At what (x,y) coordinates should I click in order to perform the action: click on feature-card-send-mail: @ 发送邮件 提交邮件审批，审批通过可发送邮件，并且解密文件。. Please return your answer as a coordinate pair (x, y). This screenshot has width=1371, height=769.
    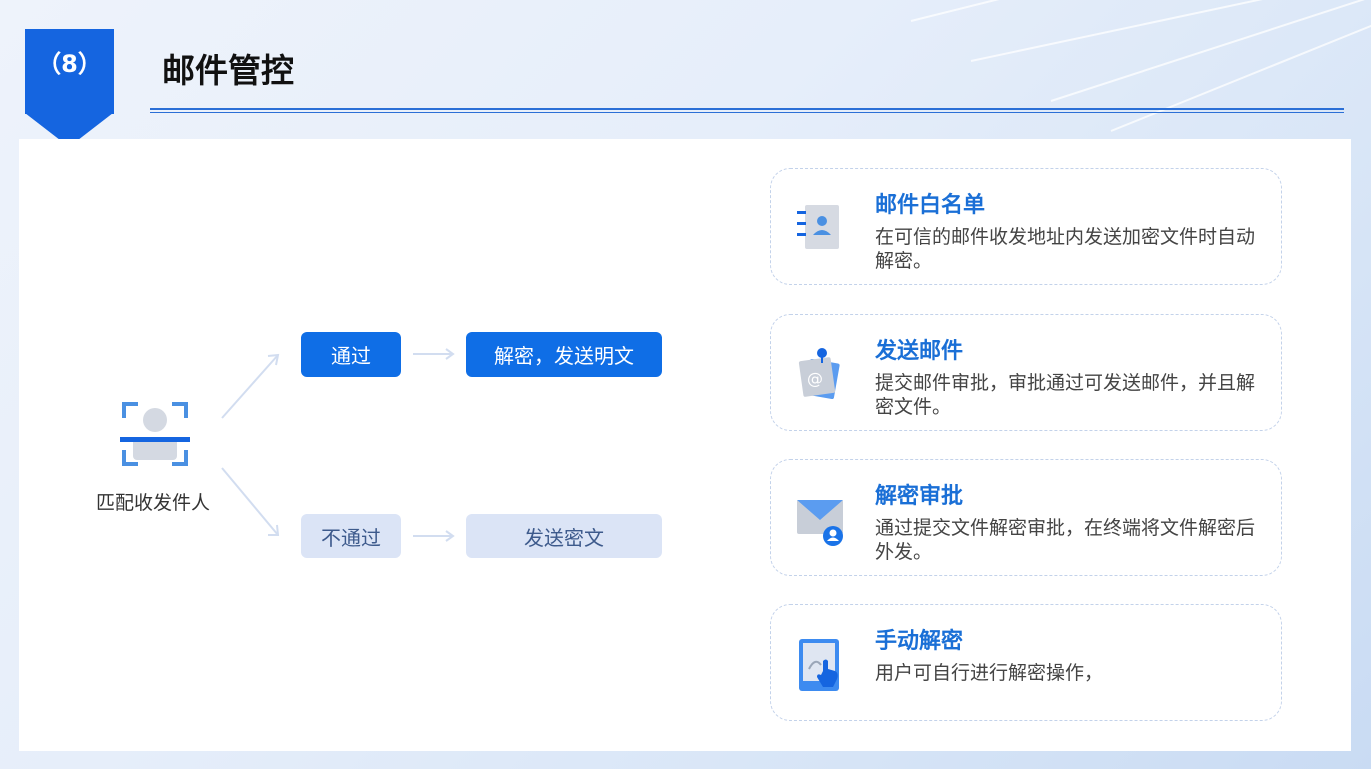
    Looking at the image, I should click on (1026, 372).